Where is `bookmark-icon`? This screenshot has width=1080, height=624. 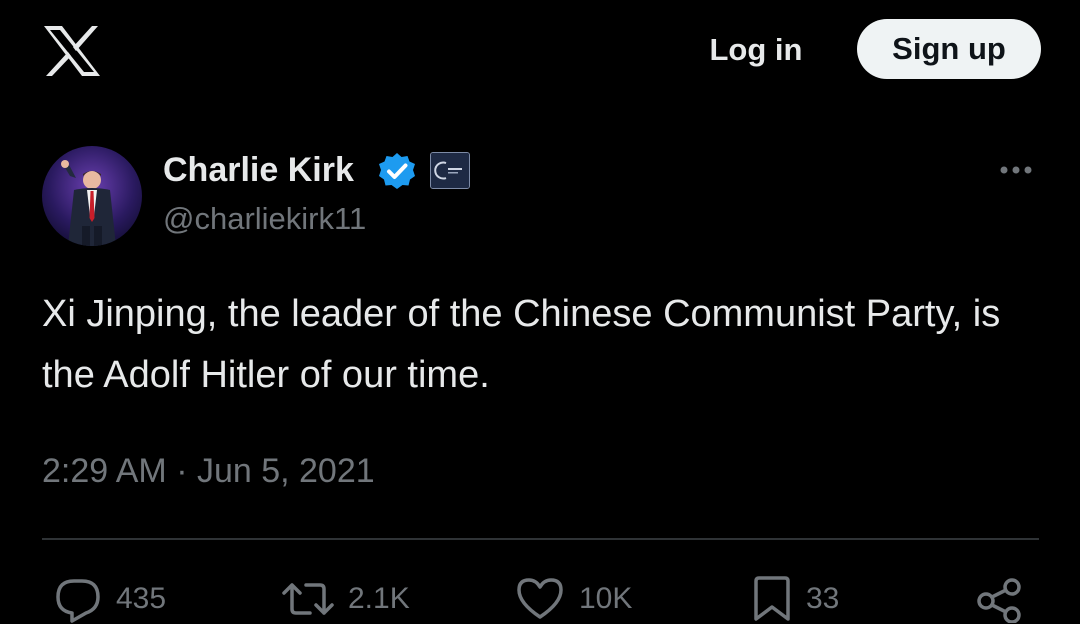 bookmark-icon is located at coordinates (772, 599).